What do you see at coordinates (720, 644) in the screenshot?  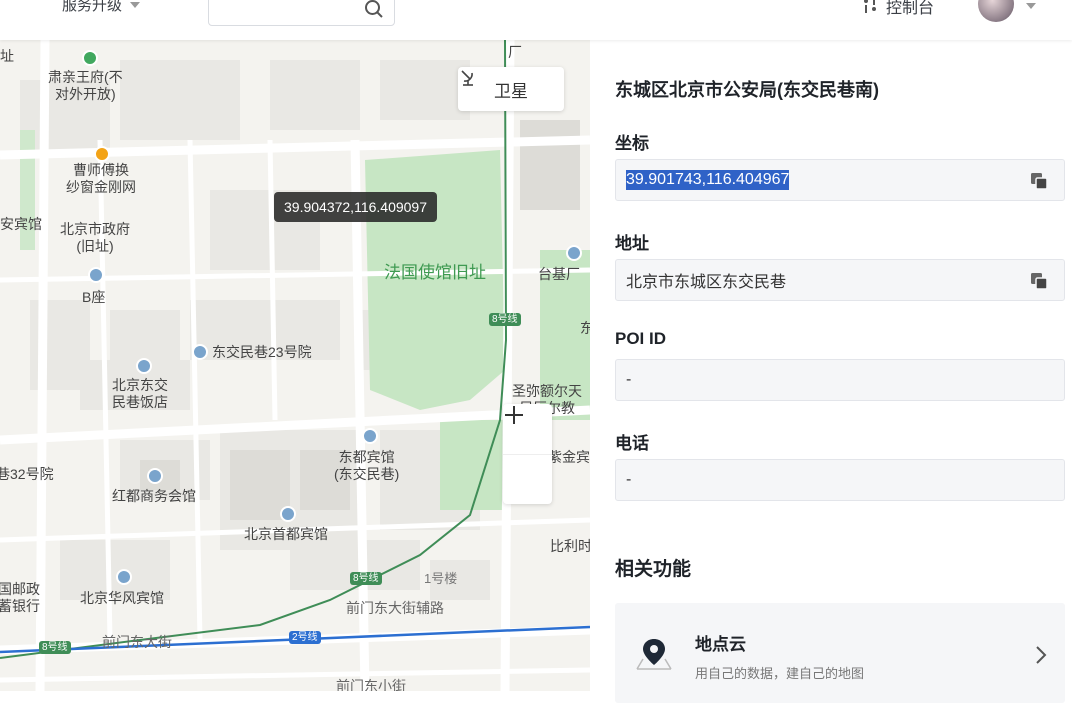 I see `feature-name: 地点云` at bounding box center [720, 644].